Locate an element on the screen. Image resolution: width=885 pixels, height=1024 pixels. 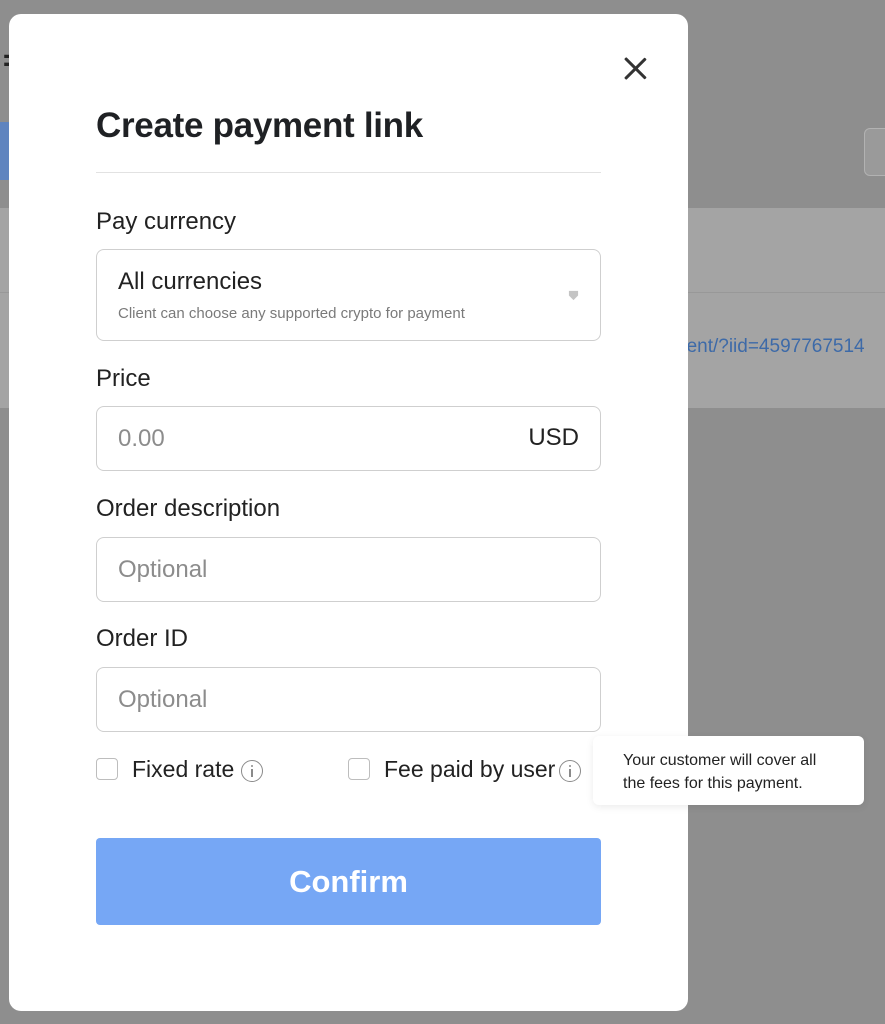
price-field: USD is located at coordinates (348, 438).